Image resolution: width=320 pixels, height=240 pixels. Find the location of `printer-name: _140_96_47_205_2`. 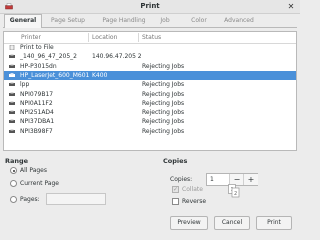

printer-name: _140_96_47_205_2 is located at coordinates (48, 57).